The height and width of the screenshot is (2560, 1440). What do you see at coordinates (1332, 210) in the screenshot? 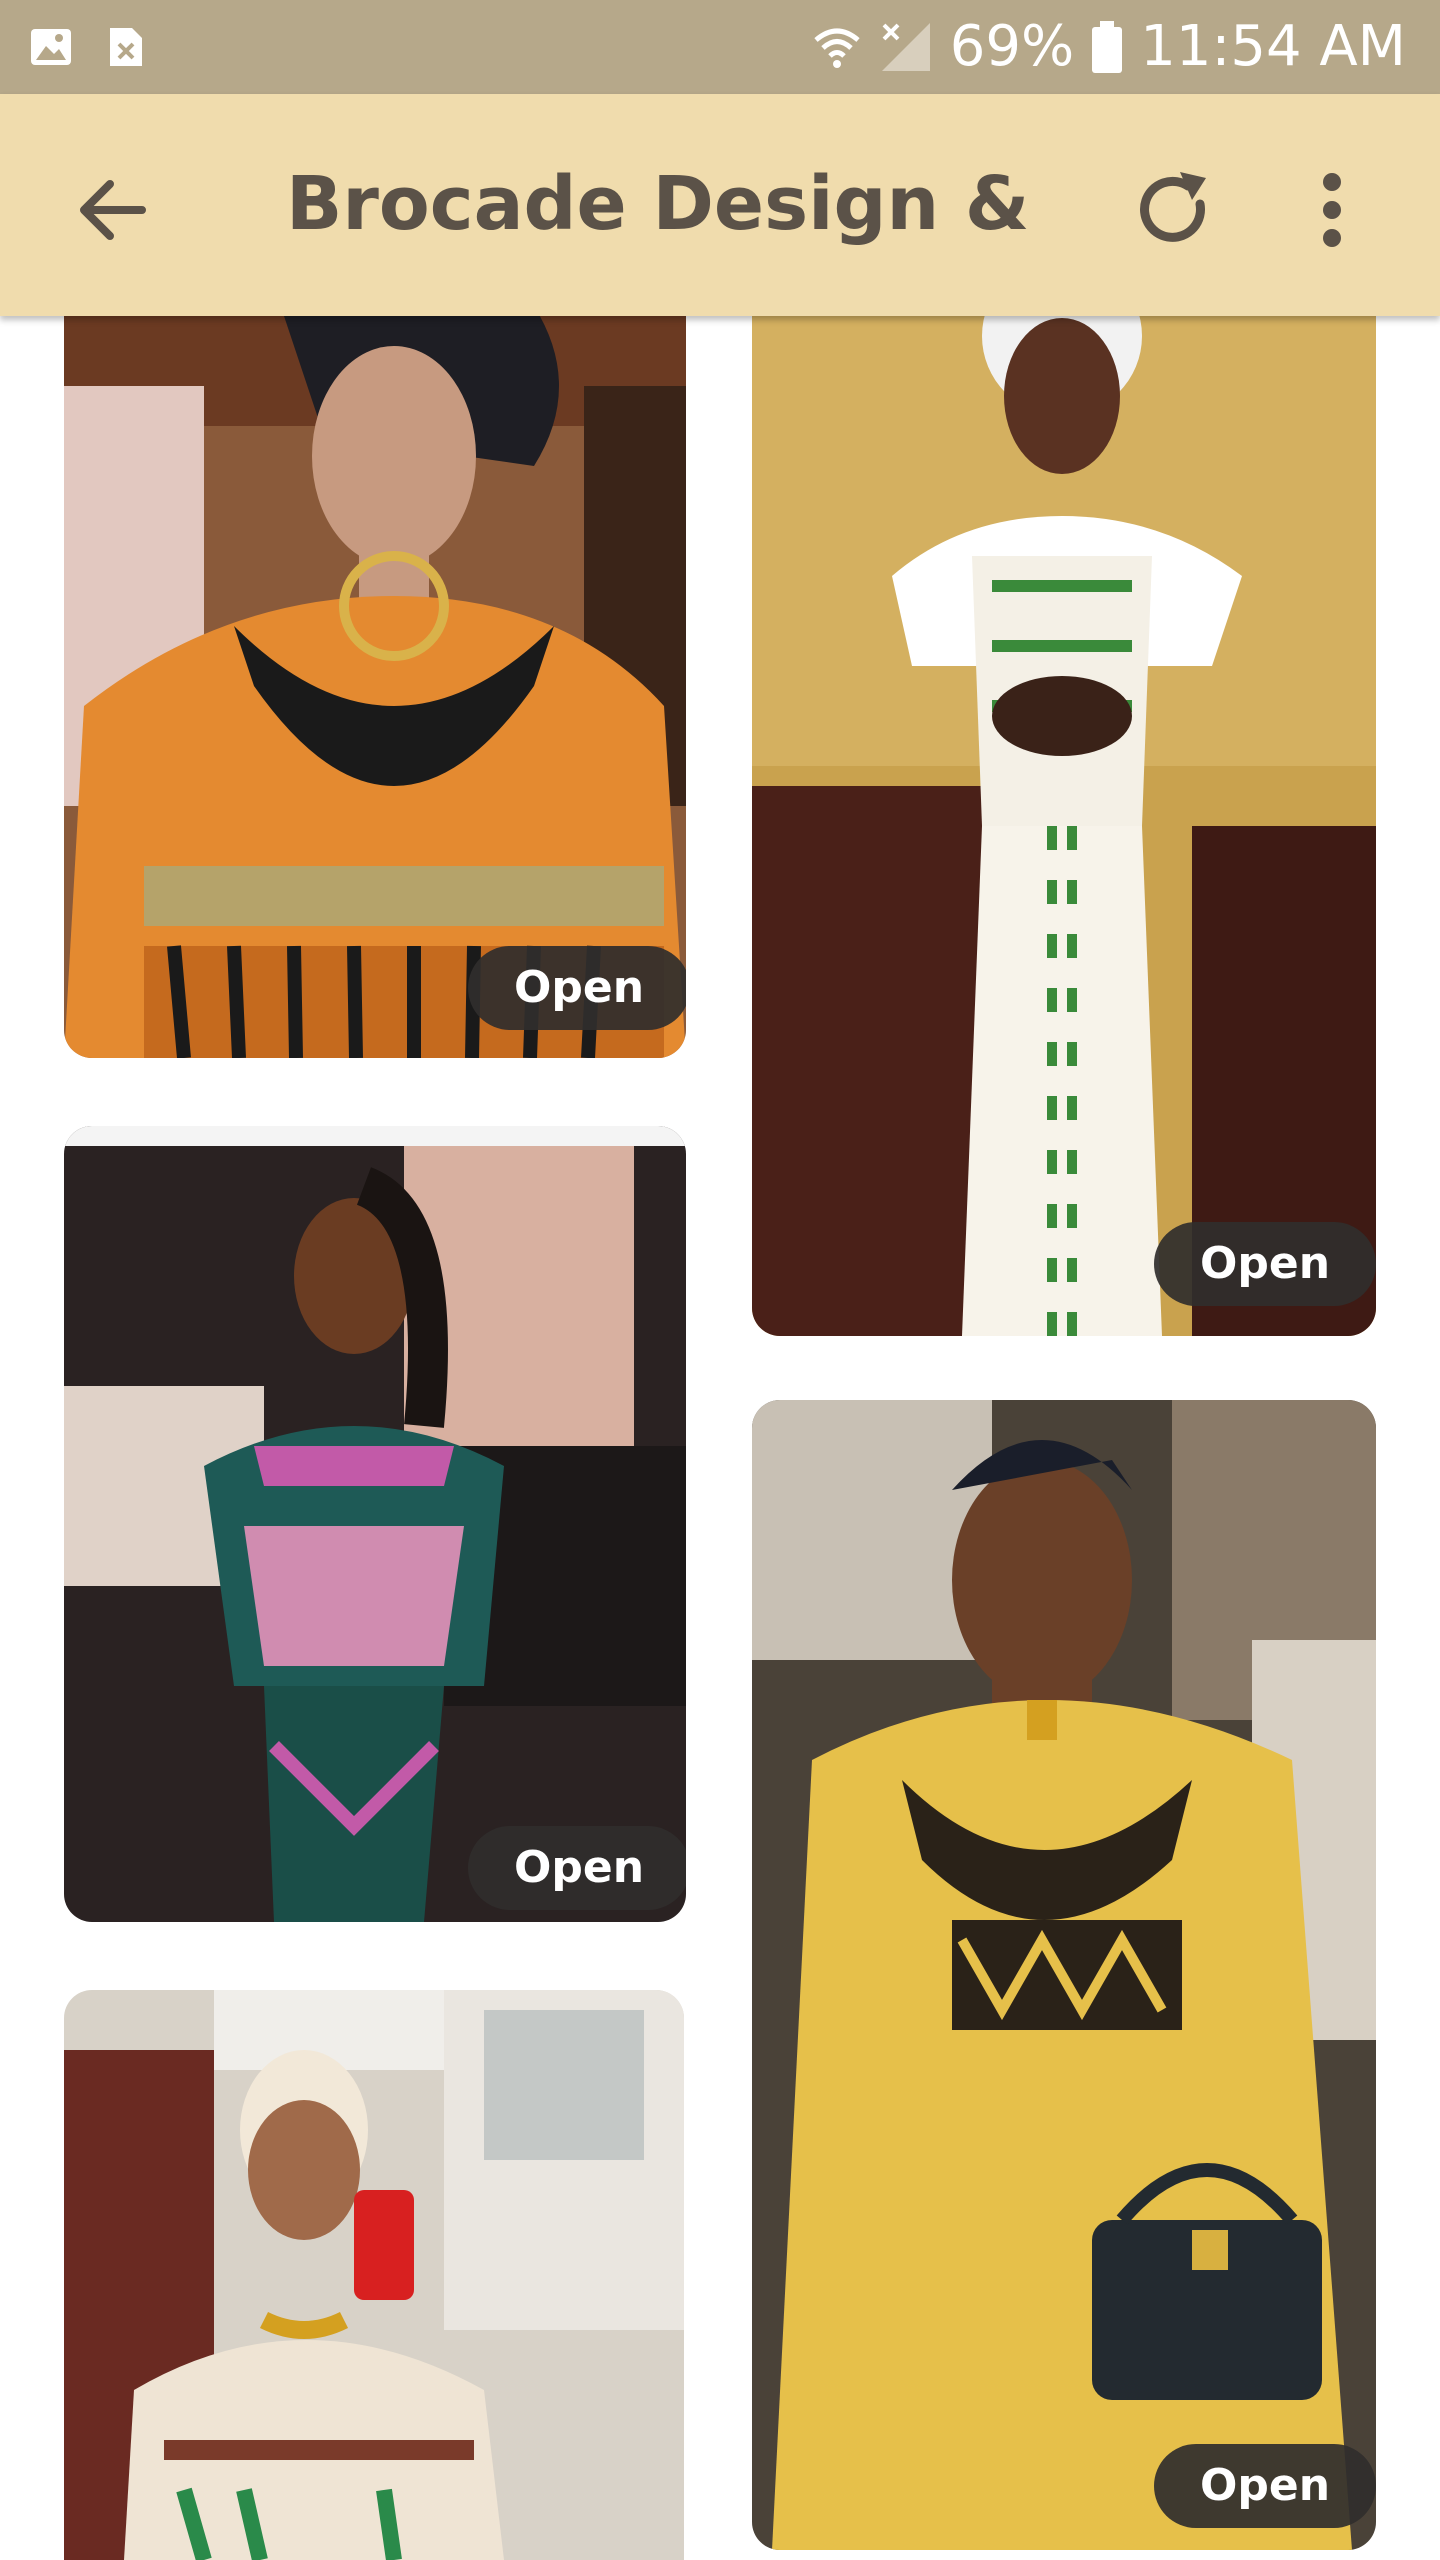
I see `more-vert-icon` at bounding box center [1332, 210].